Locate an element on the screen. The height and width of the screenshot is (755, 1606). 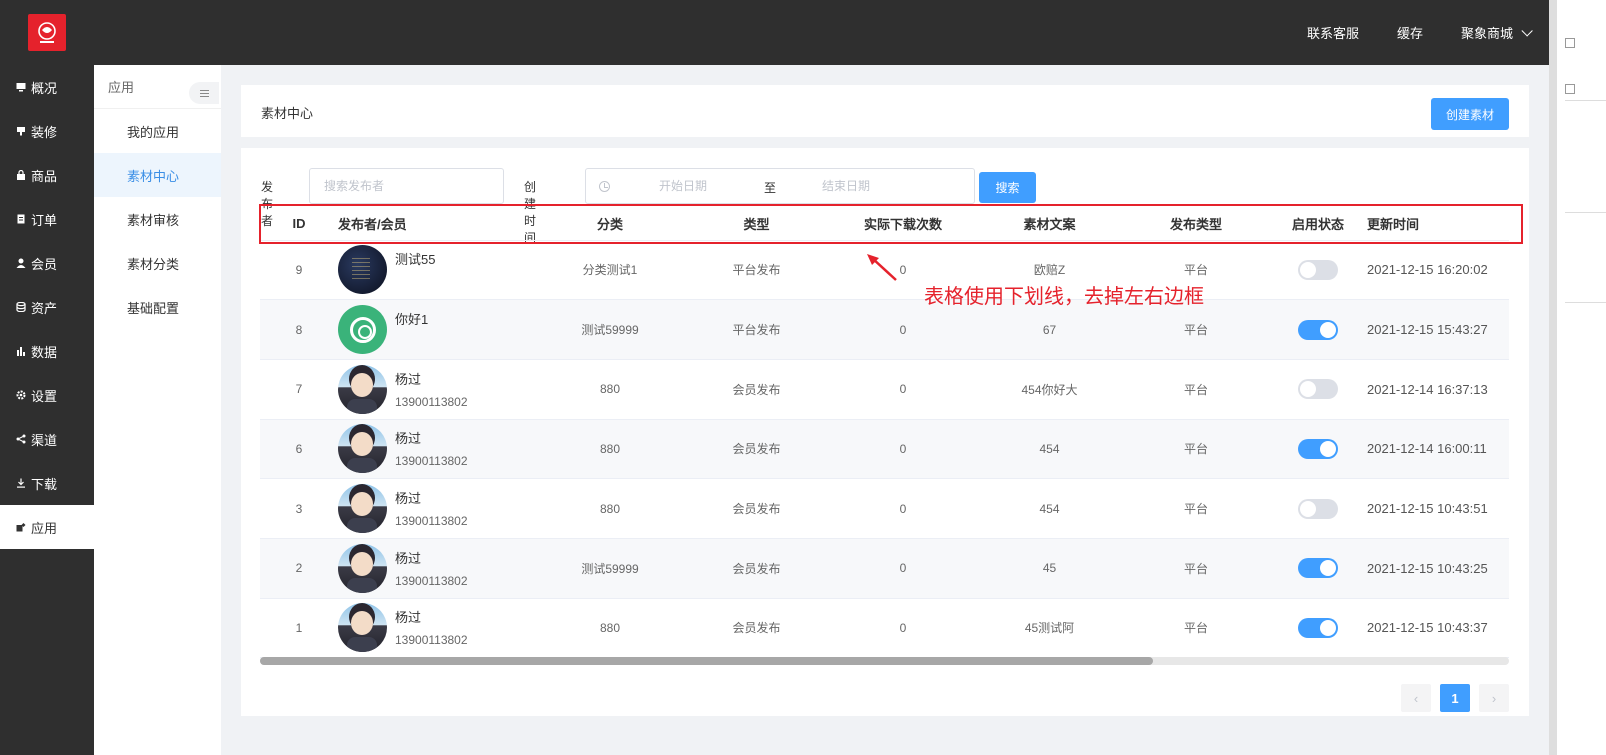
column-header-downloads: 实际下载次数 is located at coordinates (903, 224).